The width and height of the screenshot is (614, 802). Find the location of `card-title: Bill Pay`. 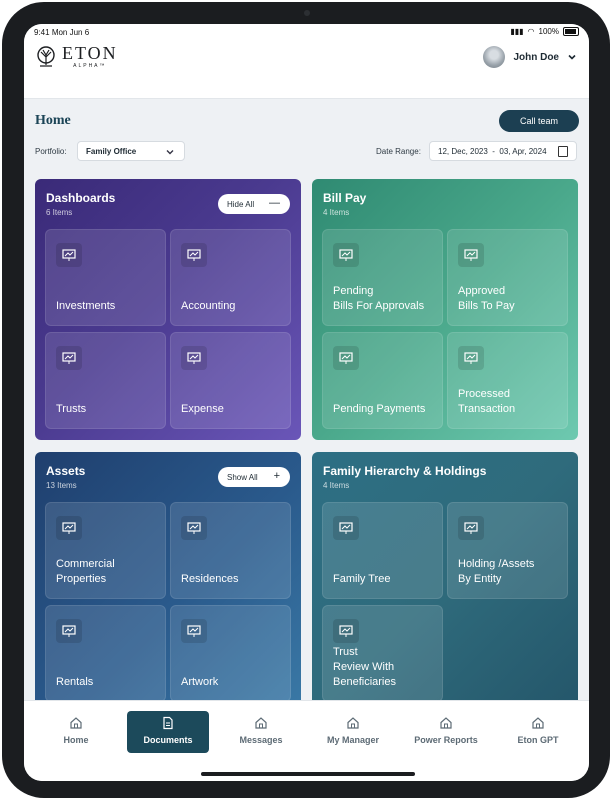

card-title: Bill Pay is located at coordinates (345, 198).